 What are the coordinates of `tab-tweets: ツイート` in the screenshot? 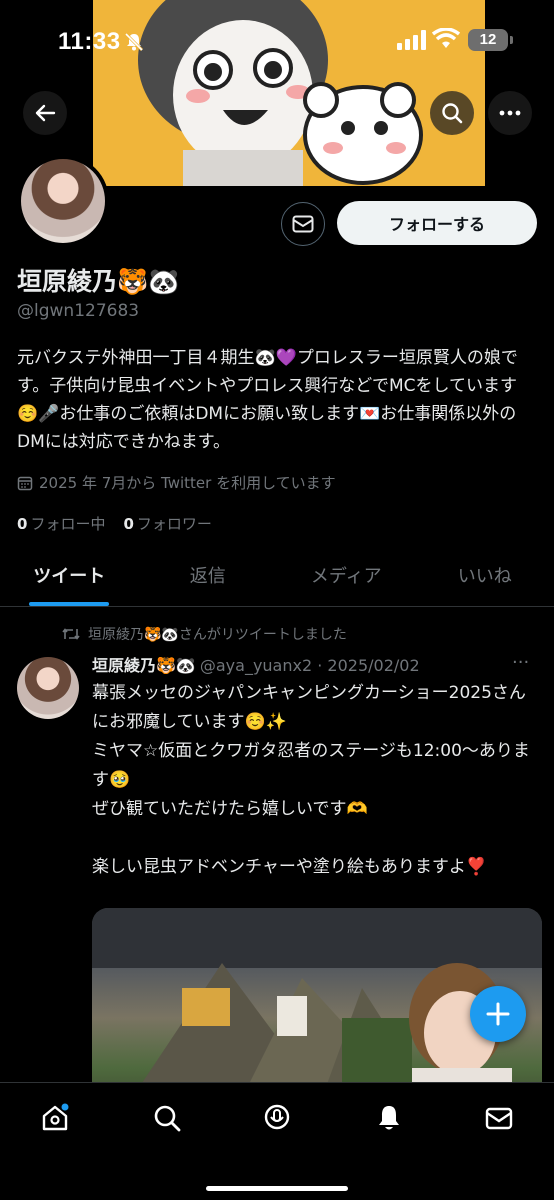 It's located at (69, 580).